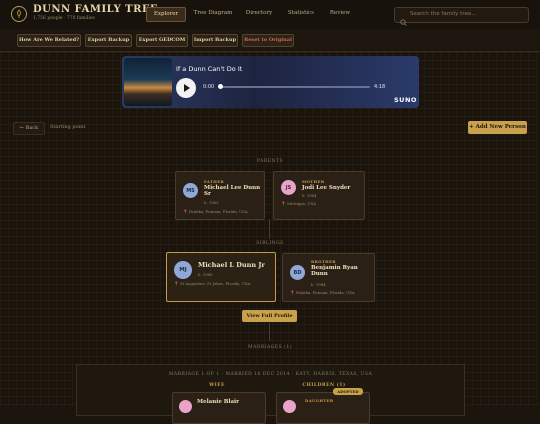 The height and width of the screenshot is (424, 540). Describe the element at coordinates (209, 87) in the screenshot. I see `current-time: 0:00` at that location.